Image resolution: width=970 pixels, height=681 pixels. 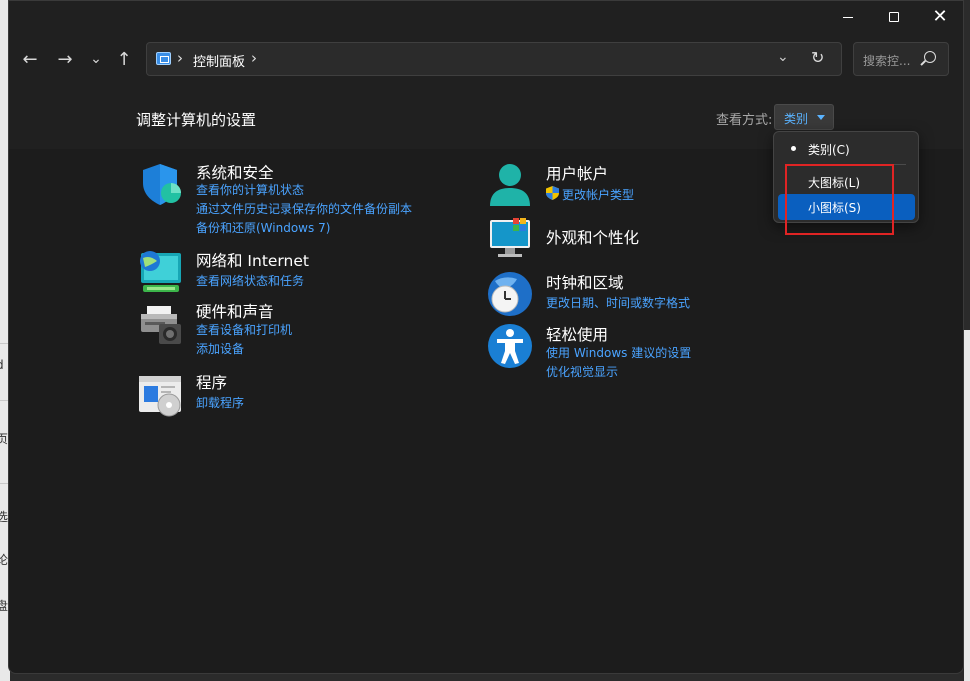 I want to click on caret-down-icon, so click(x=821, y=117).